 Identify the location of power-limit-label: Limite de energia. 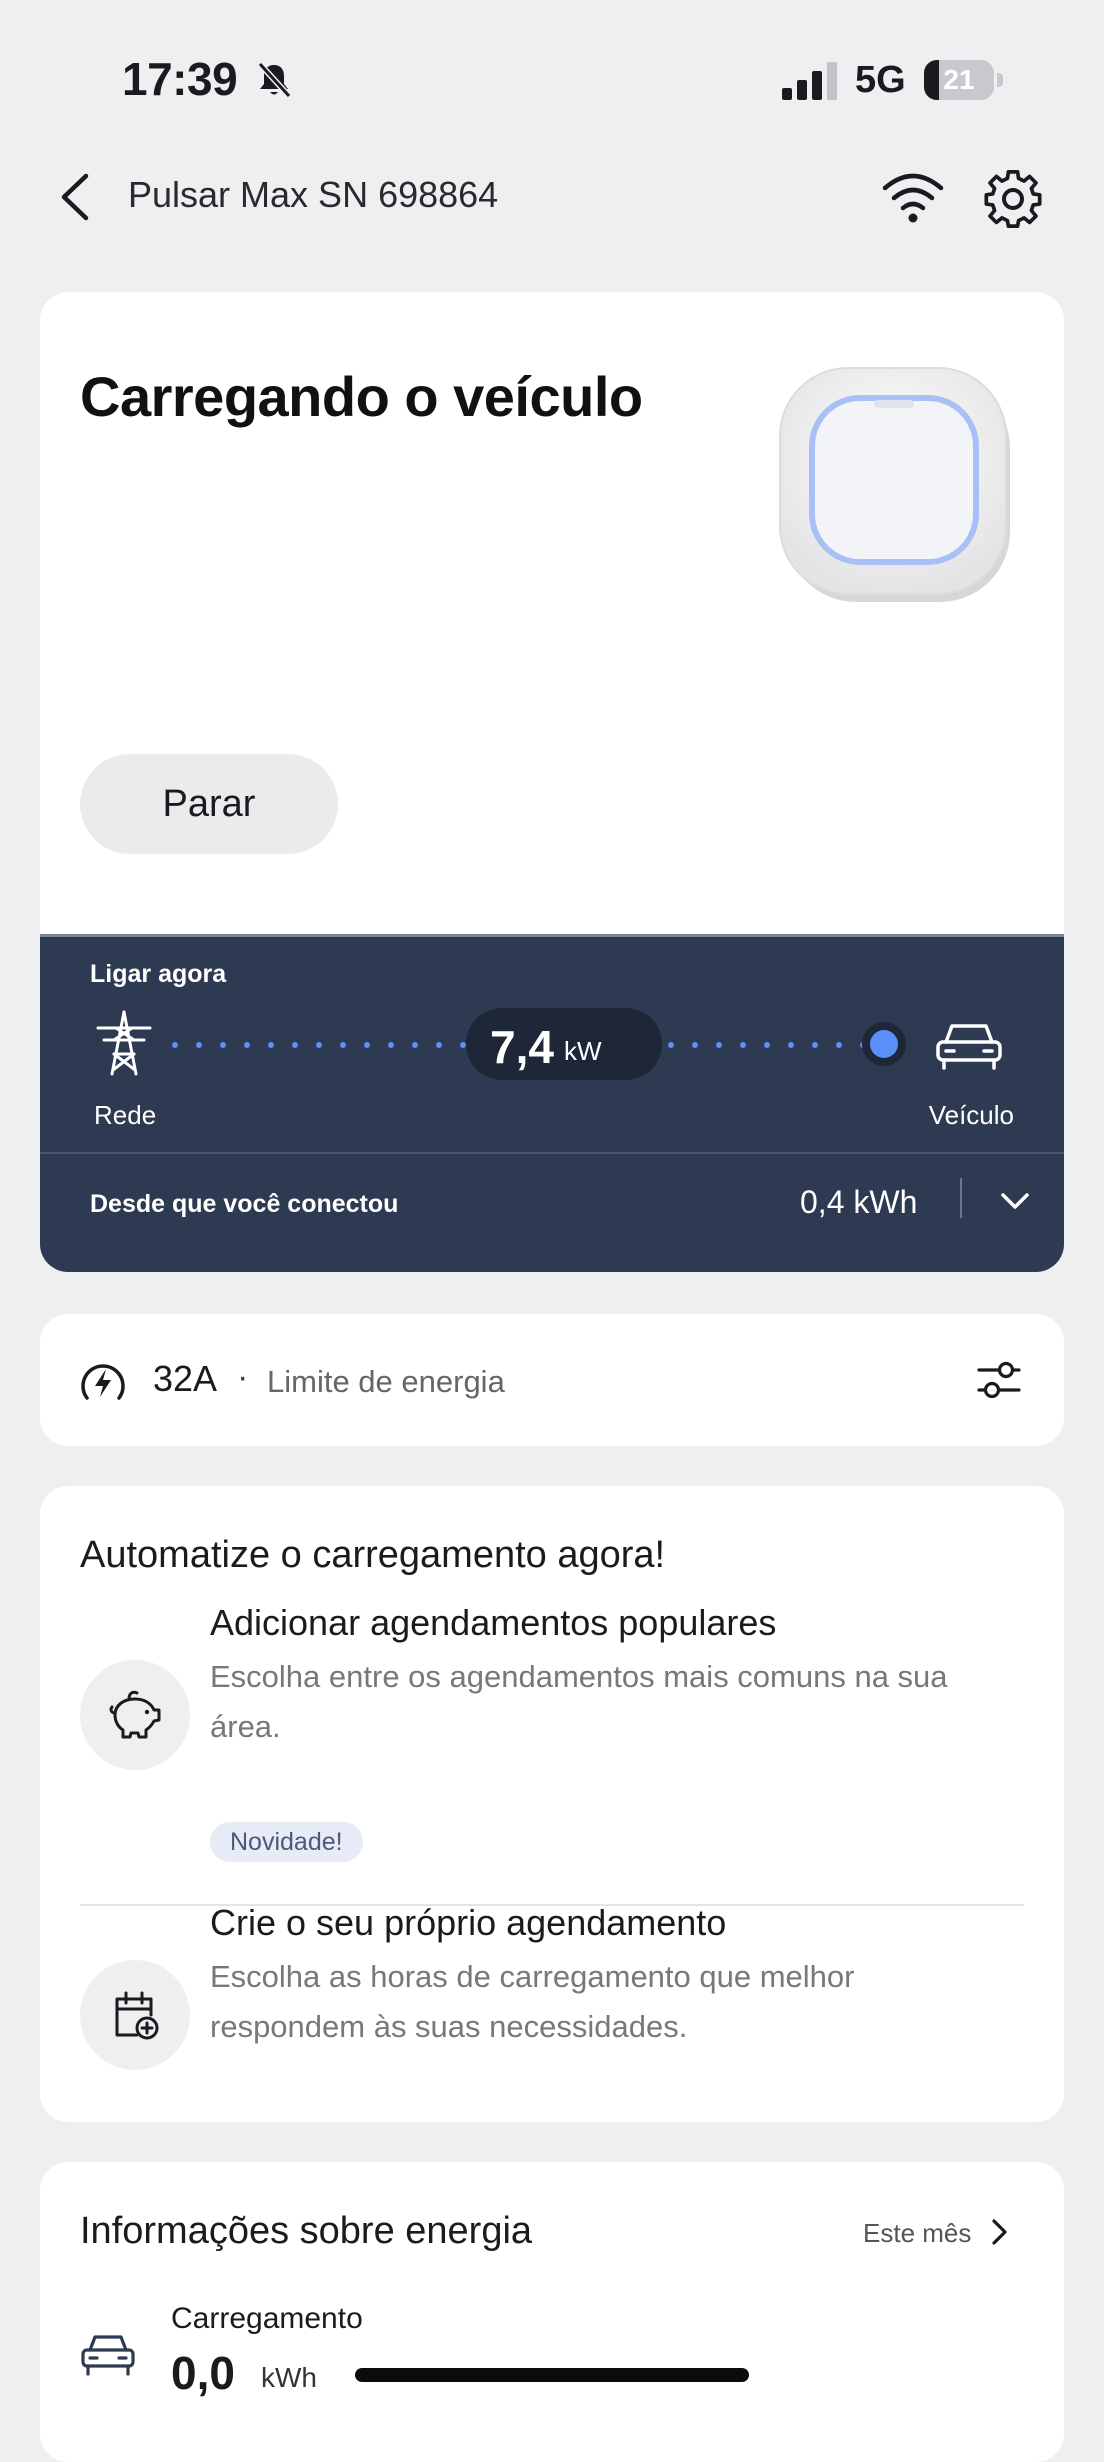
(386, 1381).